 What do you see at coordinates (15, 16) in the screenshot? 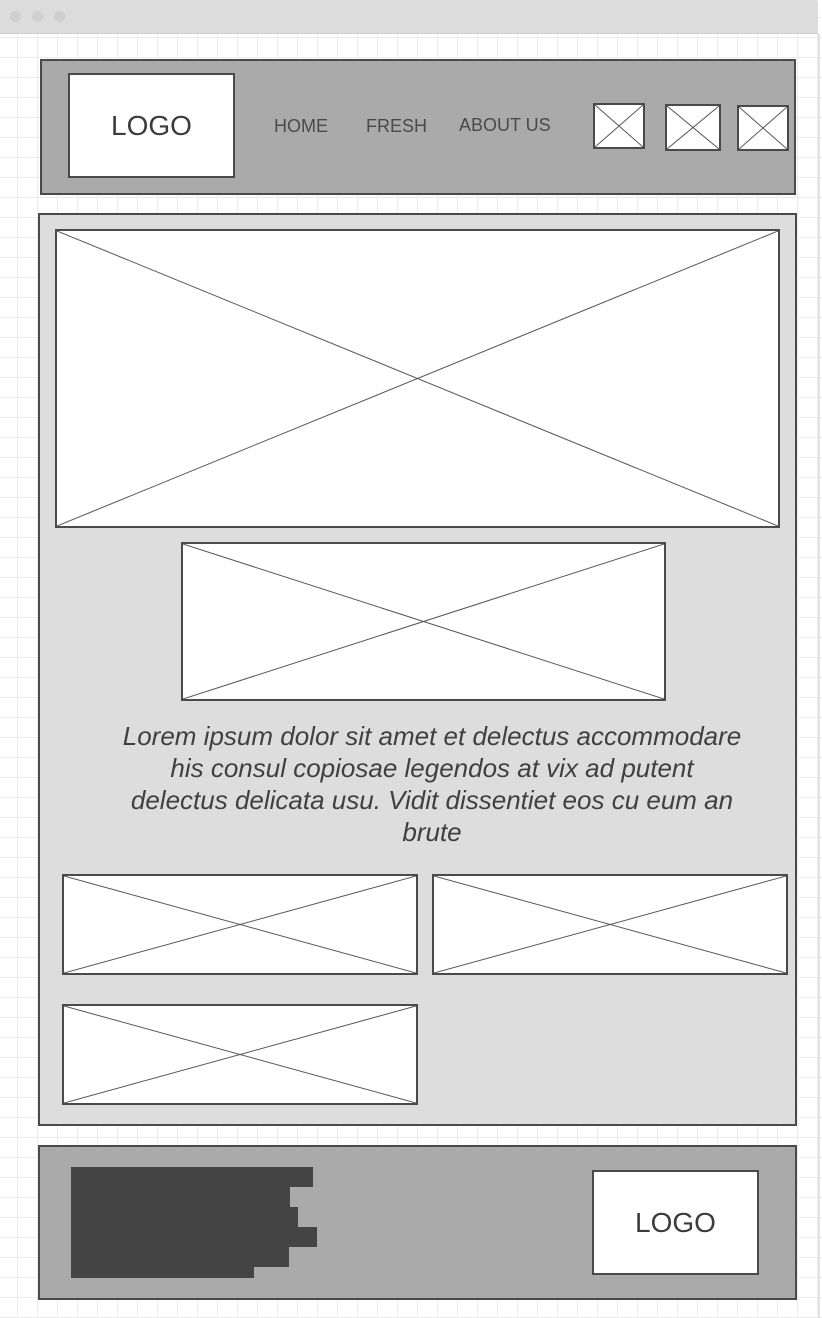
I see `window-close-icon` at bounding box center [15, 16].